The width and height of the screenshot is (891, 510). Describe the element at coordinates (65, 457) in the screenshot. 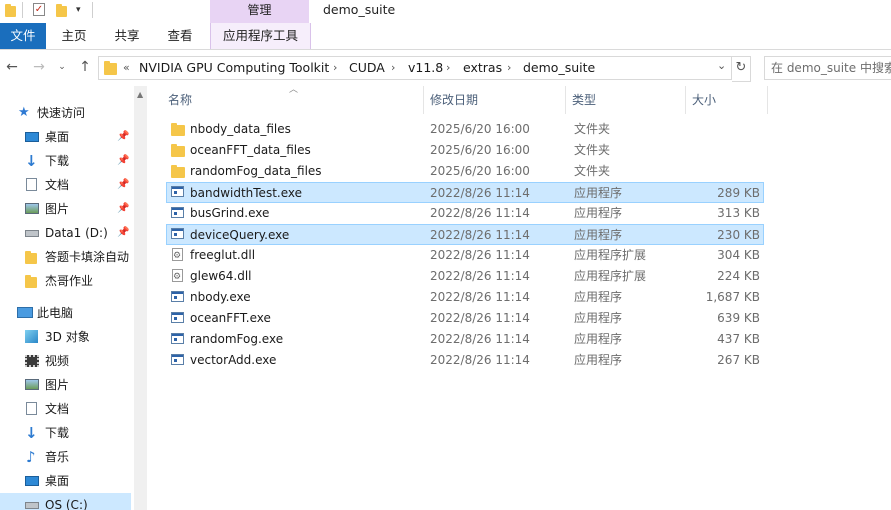

I see `sidebar-item-music: ♪ 音乐` at that location.